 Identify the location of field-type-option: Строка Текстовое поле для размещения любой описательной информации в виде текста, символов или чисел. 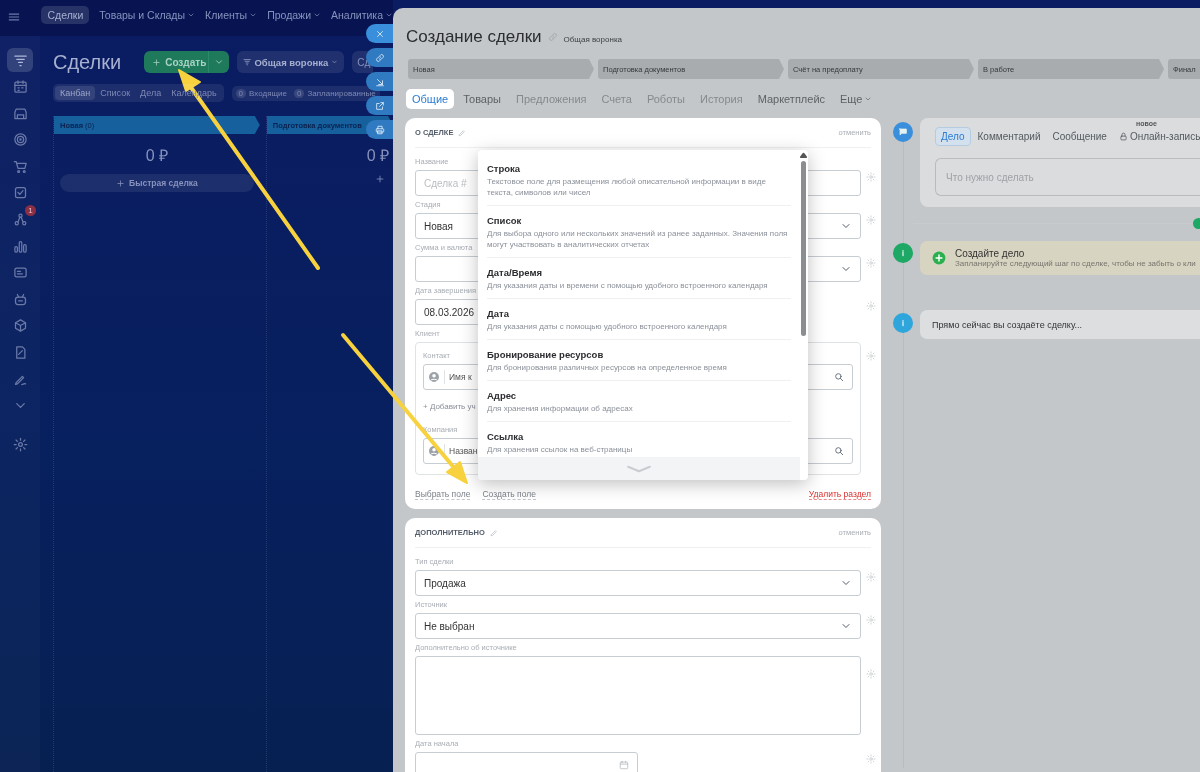
(639, 180).